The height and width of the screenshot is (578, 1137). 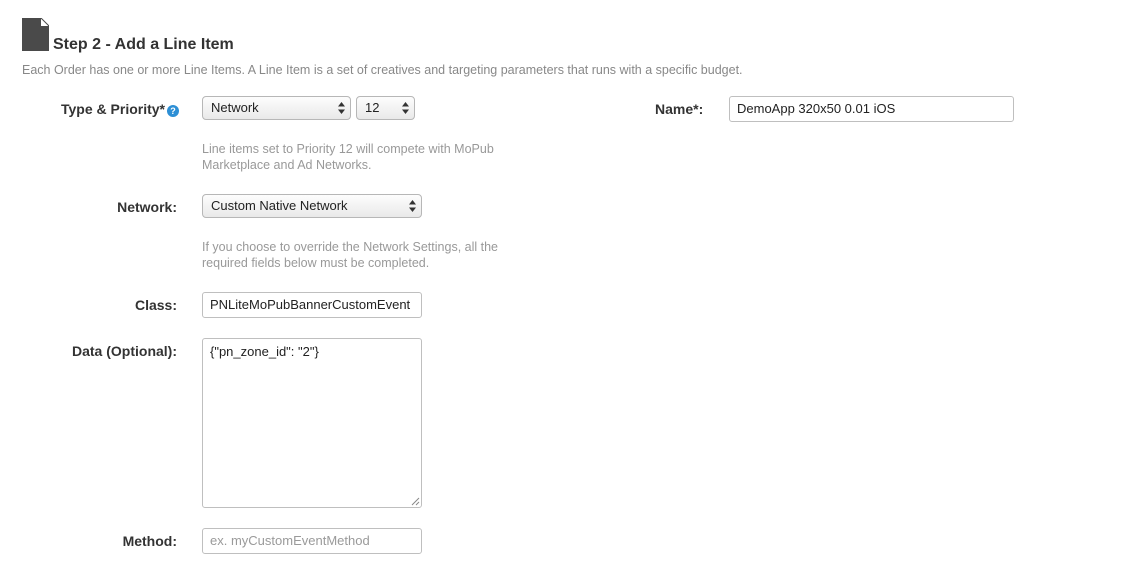 I want to click on network-select: Custom Native Network, so click(x=312, y=206).